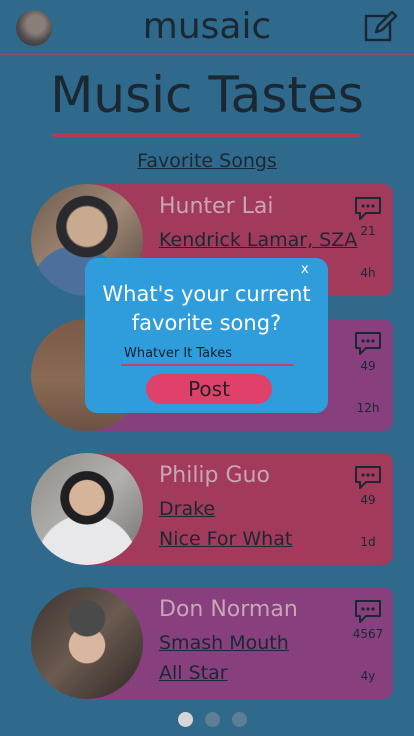 The image size is (414, 736). Describe the element at coordinates (207, 354) in the screenshot. I see `song-input` at that location.